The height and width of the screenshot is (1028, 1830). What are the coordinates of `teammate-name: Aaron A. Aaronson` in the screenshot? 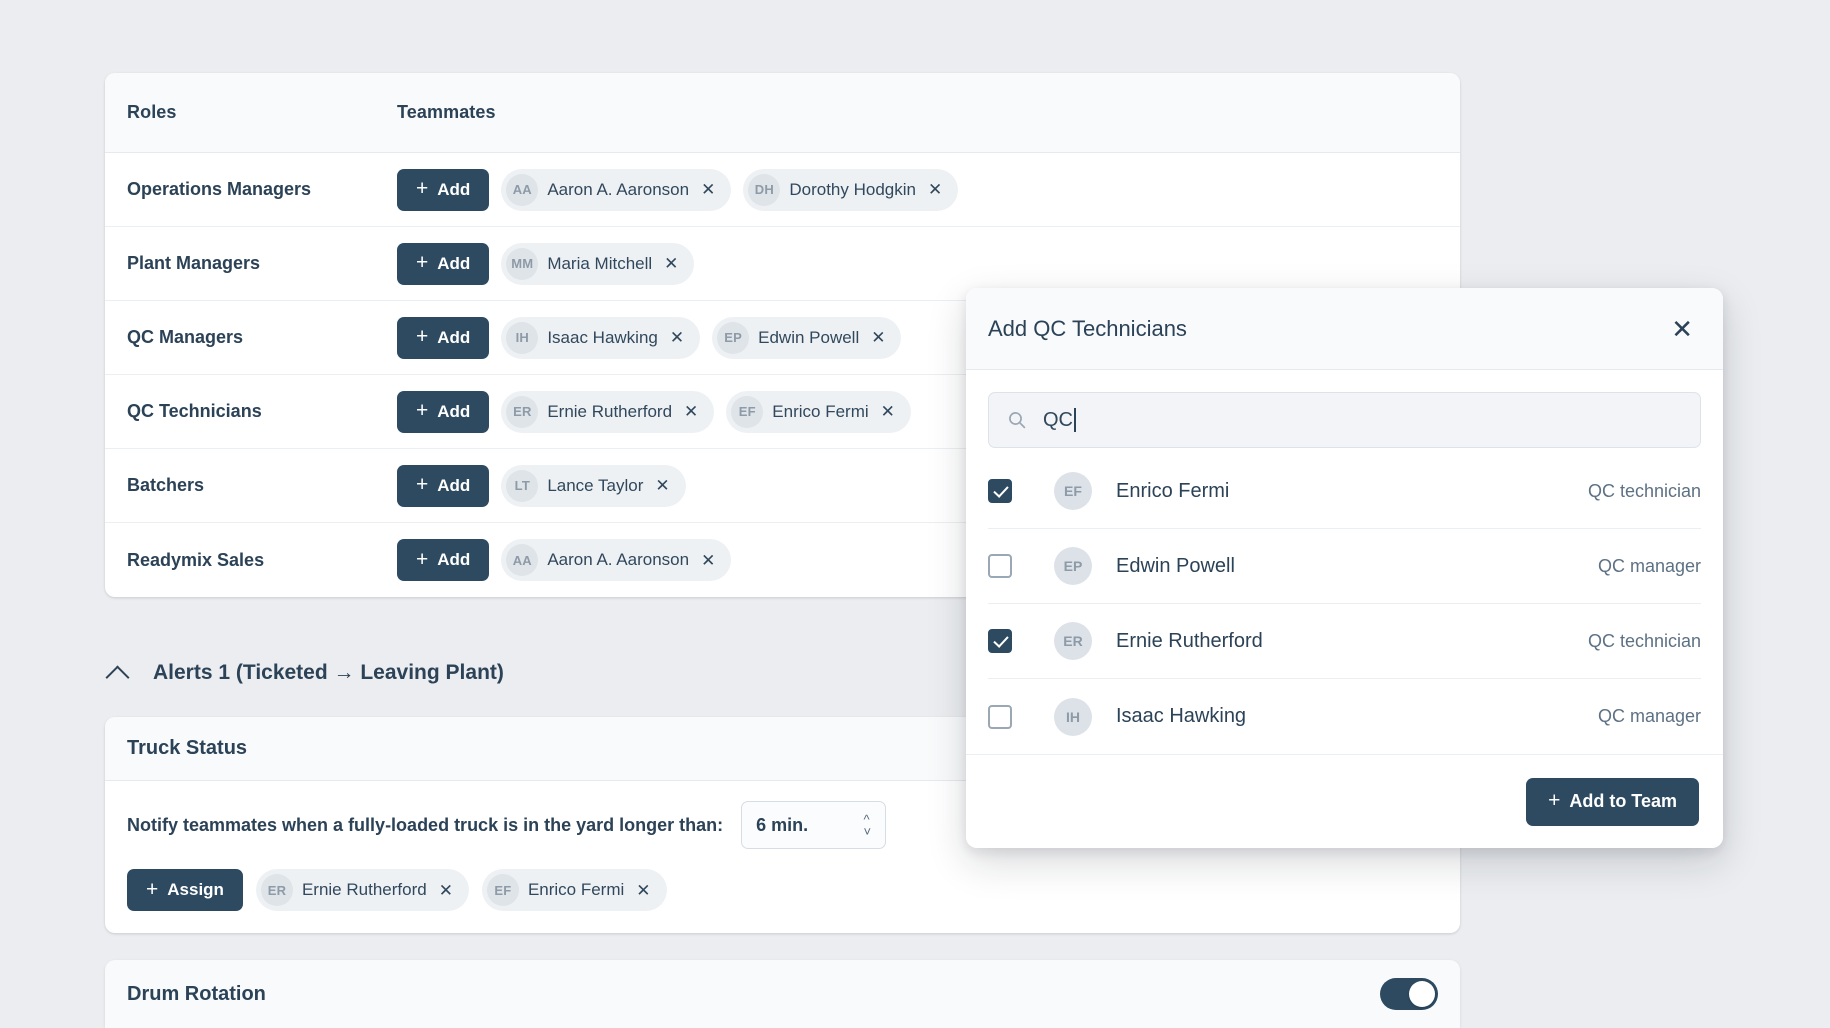 It's located at (618, 189).